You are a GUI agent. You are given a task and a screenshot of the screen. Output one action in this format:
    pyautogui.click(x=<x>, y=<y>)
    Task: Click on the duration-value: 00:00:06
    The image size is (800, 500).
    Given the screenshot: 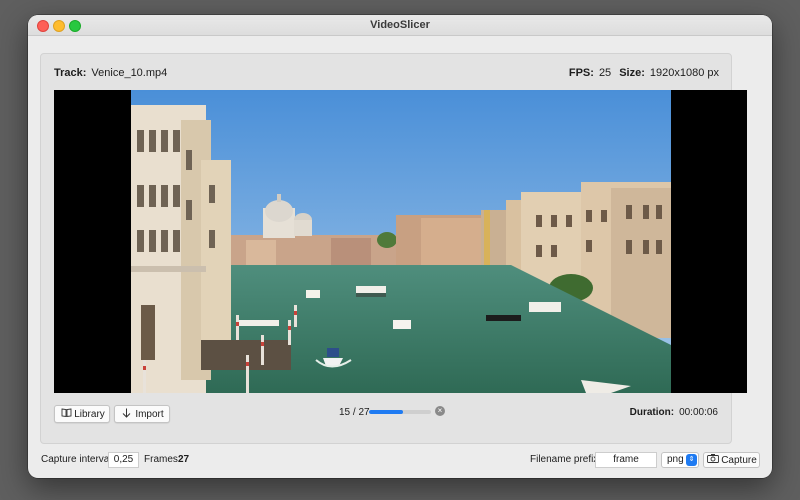 What is the action you would take?
    pyautogui.click(x=698, y=412)
    